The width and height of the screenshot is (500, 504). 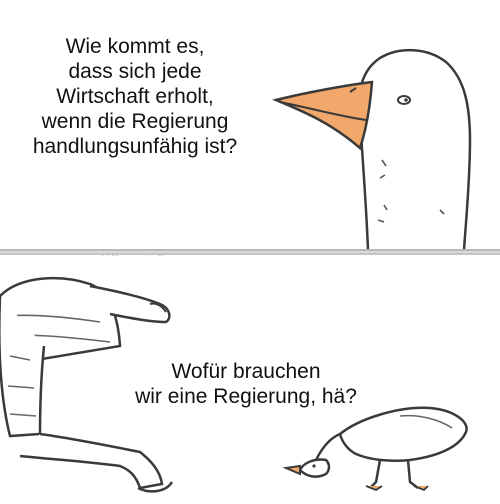 What do you see at coordinates (375, 449) in the screenshot?
I see `running-goose` at bounding box center [375, 449].